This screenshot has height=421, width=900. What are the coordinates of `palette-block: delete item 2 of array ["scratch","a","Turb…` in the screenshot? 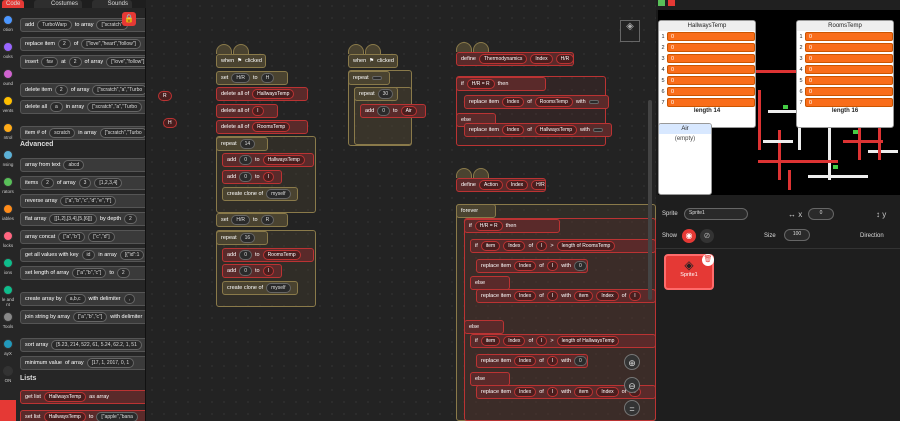 It's located at (82, 90).